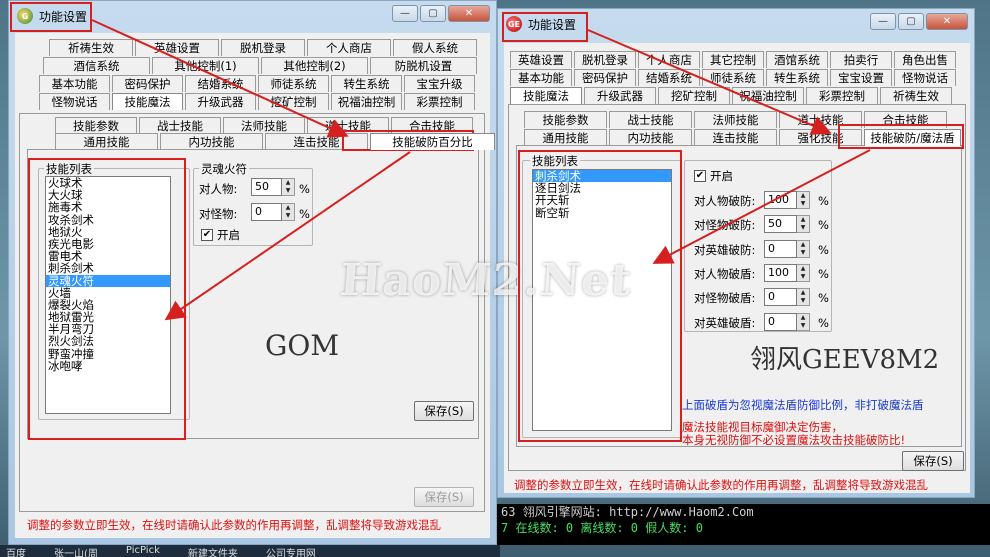  Describe the element at coordinates (797, 59) in the screenshot. I see `tab: 酒馆系统` at that location.